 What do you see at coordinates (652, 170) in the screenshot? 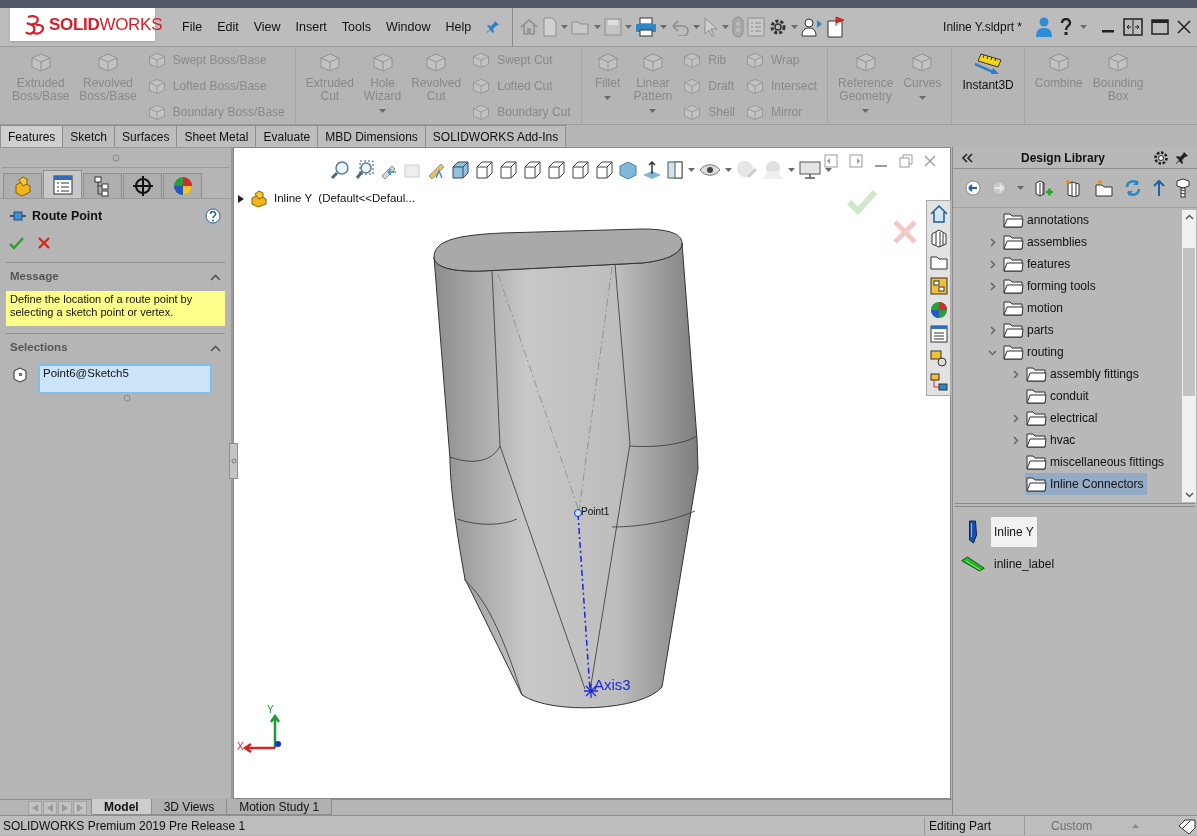
I see `normal-to-icon` at bounding box center [652, 170].